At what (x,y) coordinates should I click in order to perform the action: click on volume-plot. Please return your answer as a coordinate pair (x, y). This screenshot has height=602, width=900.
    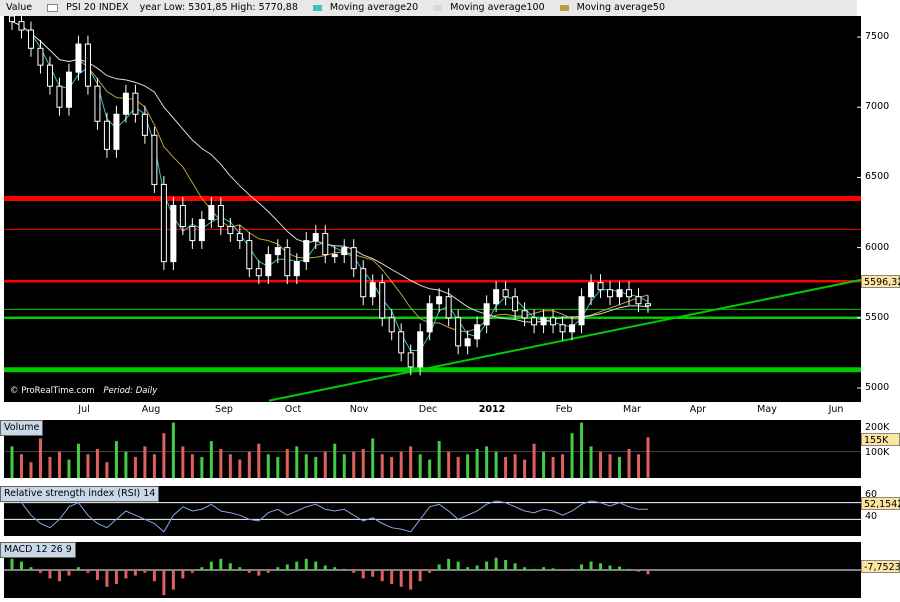
    Looking at the image, I should click on (432, 449).